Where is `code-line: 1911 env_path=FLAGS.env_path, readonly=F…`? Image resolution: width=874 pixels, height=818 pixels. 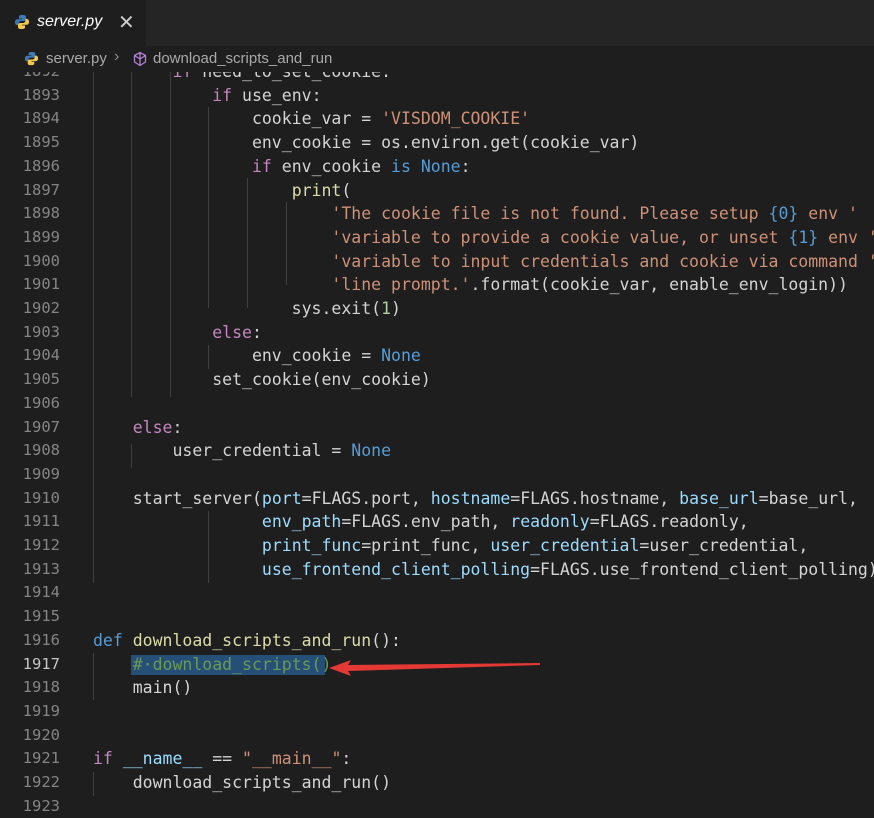
code-line: 1911 env_path=FLAGS.env_path, readonly=F… is located at coordinates (437, 522).